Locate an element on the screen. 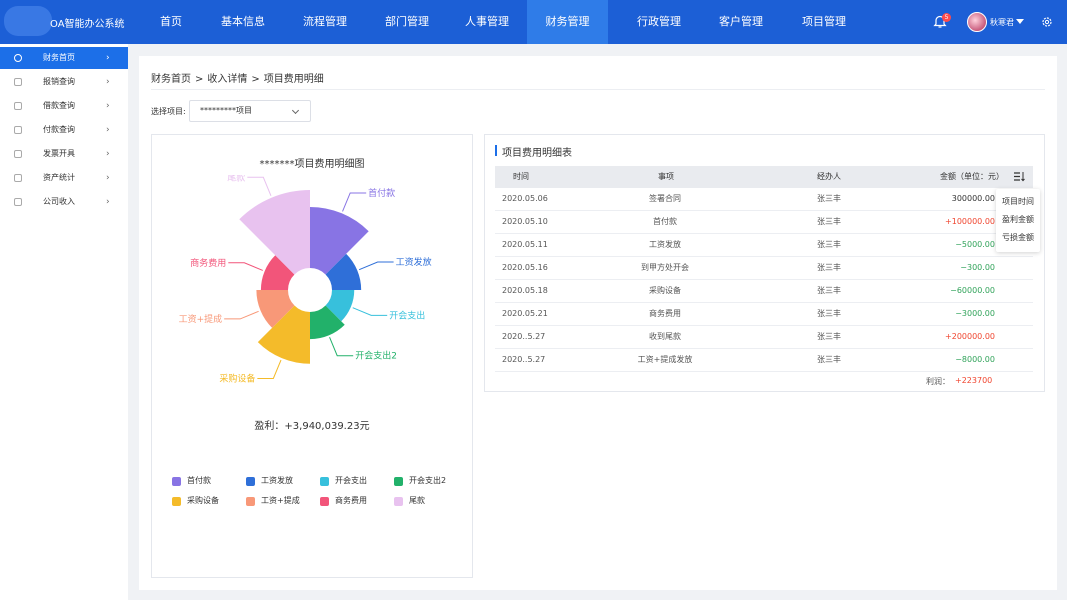 The width and height of the screenshot is (1067, 600). cell-item: 首付款 is located at coordinates (665, 221).